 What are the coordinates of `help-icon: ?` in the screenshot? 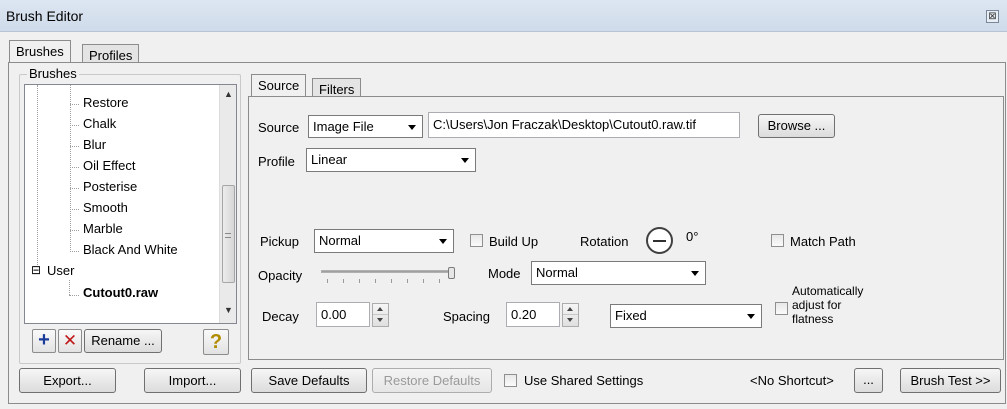 It's located at (216, 342).